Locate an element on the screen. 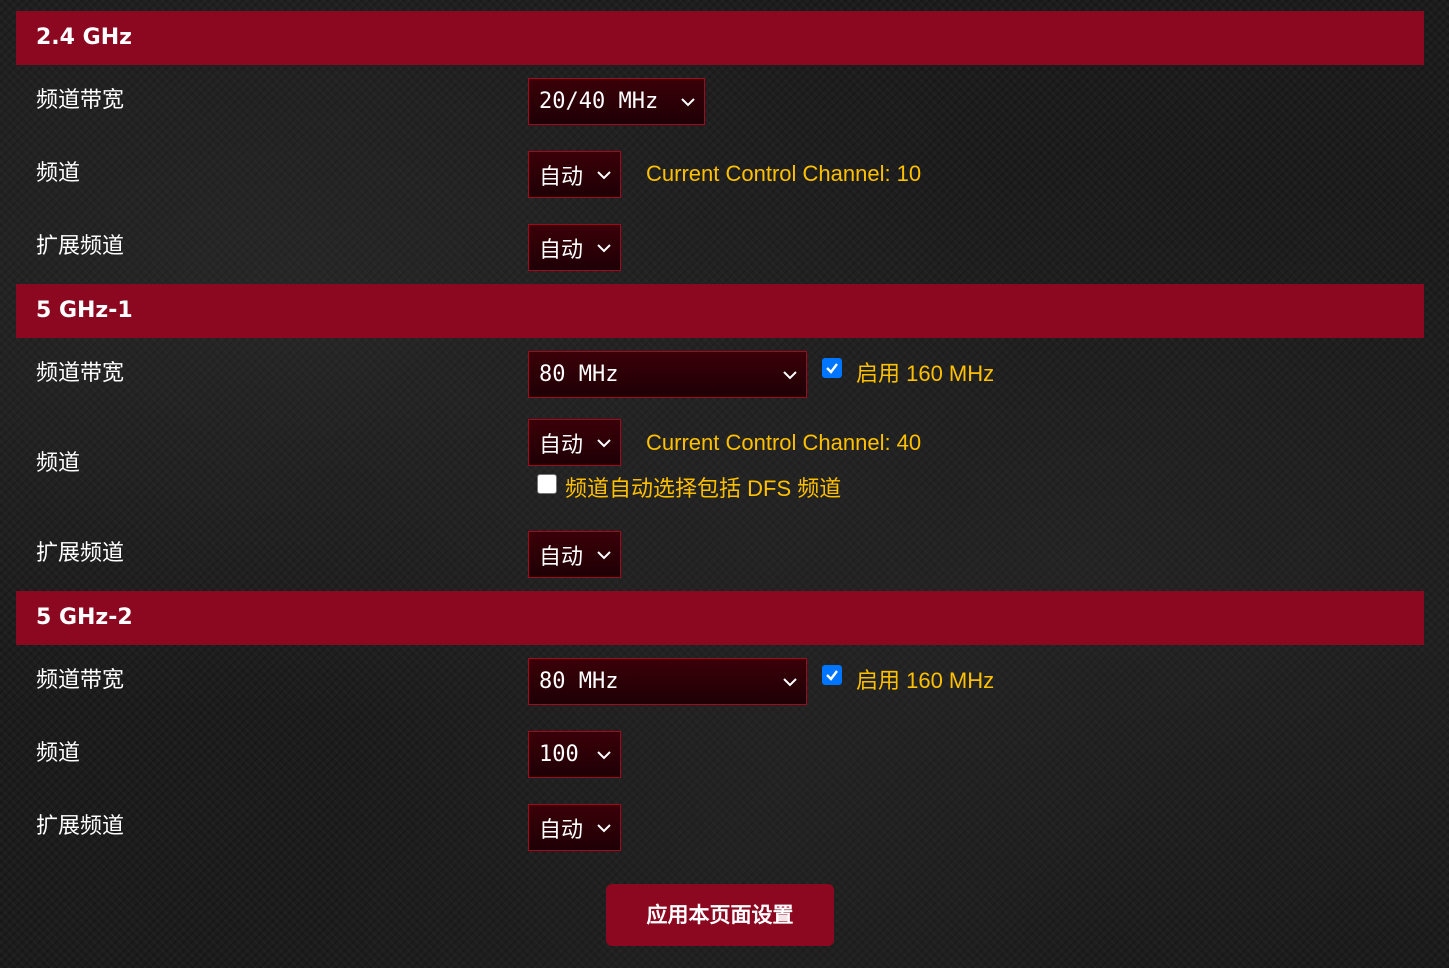 The width and height of the screenshot is (1449, 968). channel-select-5ghz-1: 自动 is located at coordinates (574, 442).